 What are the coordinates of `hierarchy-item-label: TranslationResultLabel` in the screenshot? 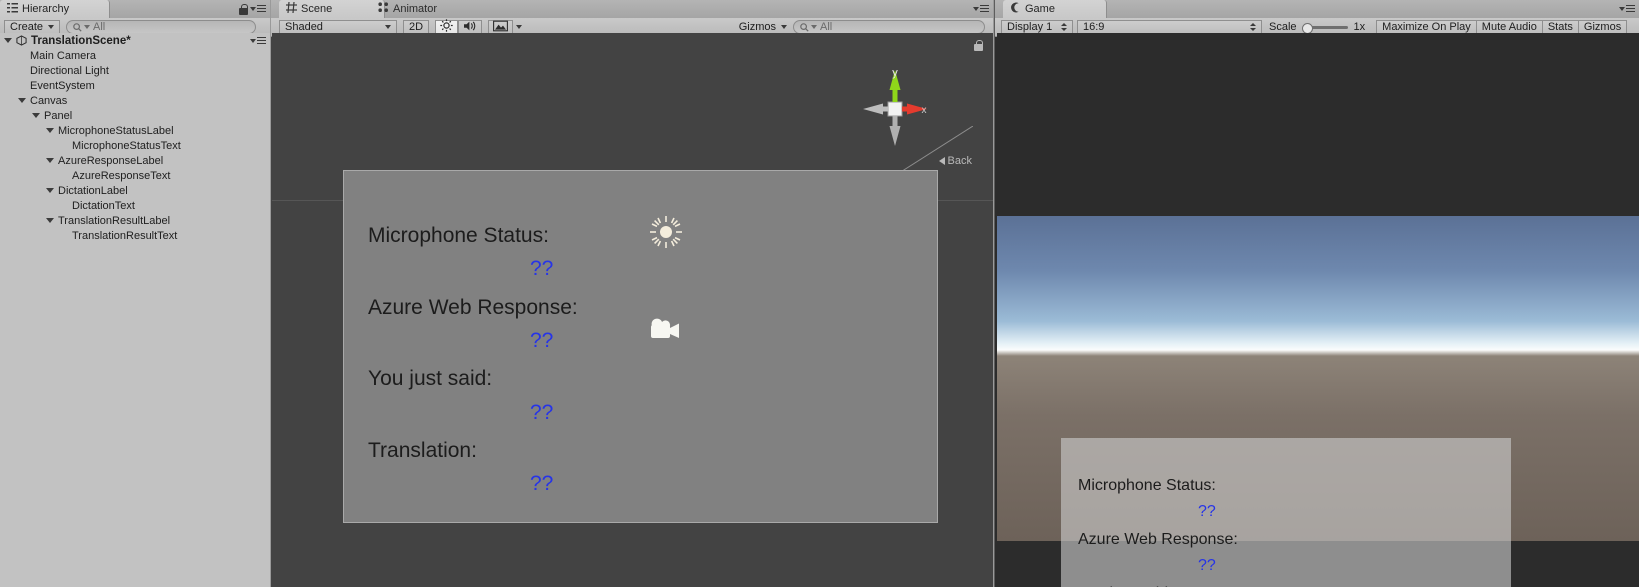 It's located at (114, 220).